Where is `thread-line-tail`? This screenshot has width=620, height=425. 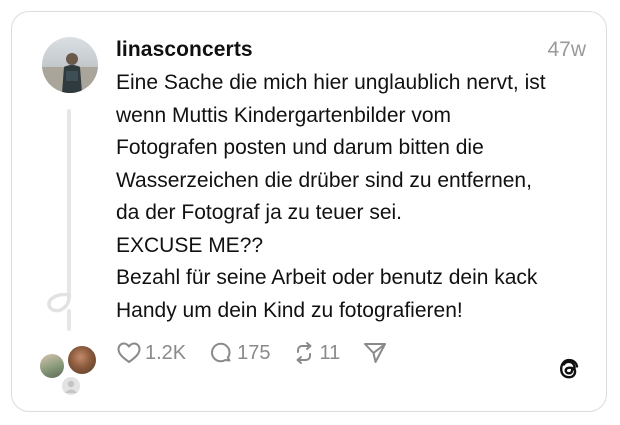
thread-line-tail is located at coordinates (69, 320).